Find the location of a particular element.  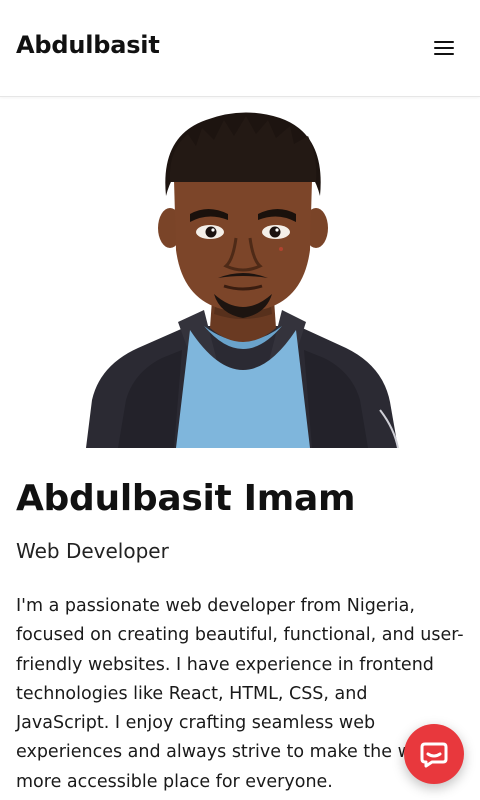

chat-widget-button is located at coordinates (434, 754).